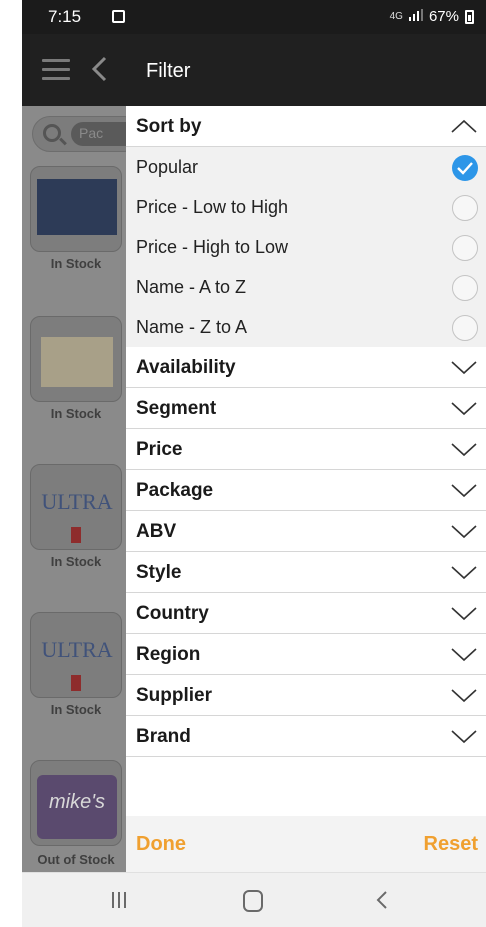 The height and width of the screenshot is (927, 486). What do you see at coordinates (464, 126) in the screenshot?
I see `chevron-up-icon` at bounding box center [464, 126].